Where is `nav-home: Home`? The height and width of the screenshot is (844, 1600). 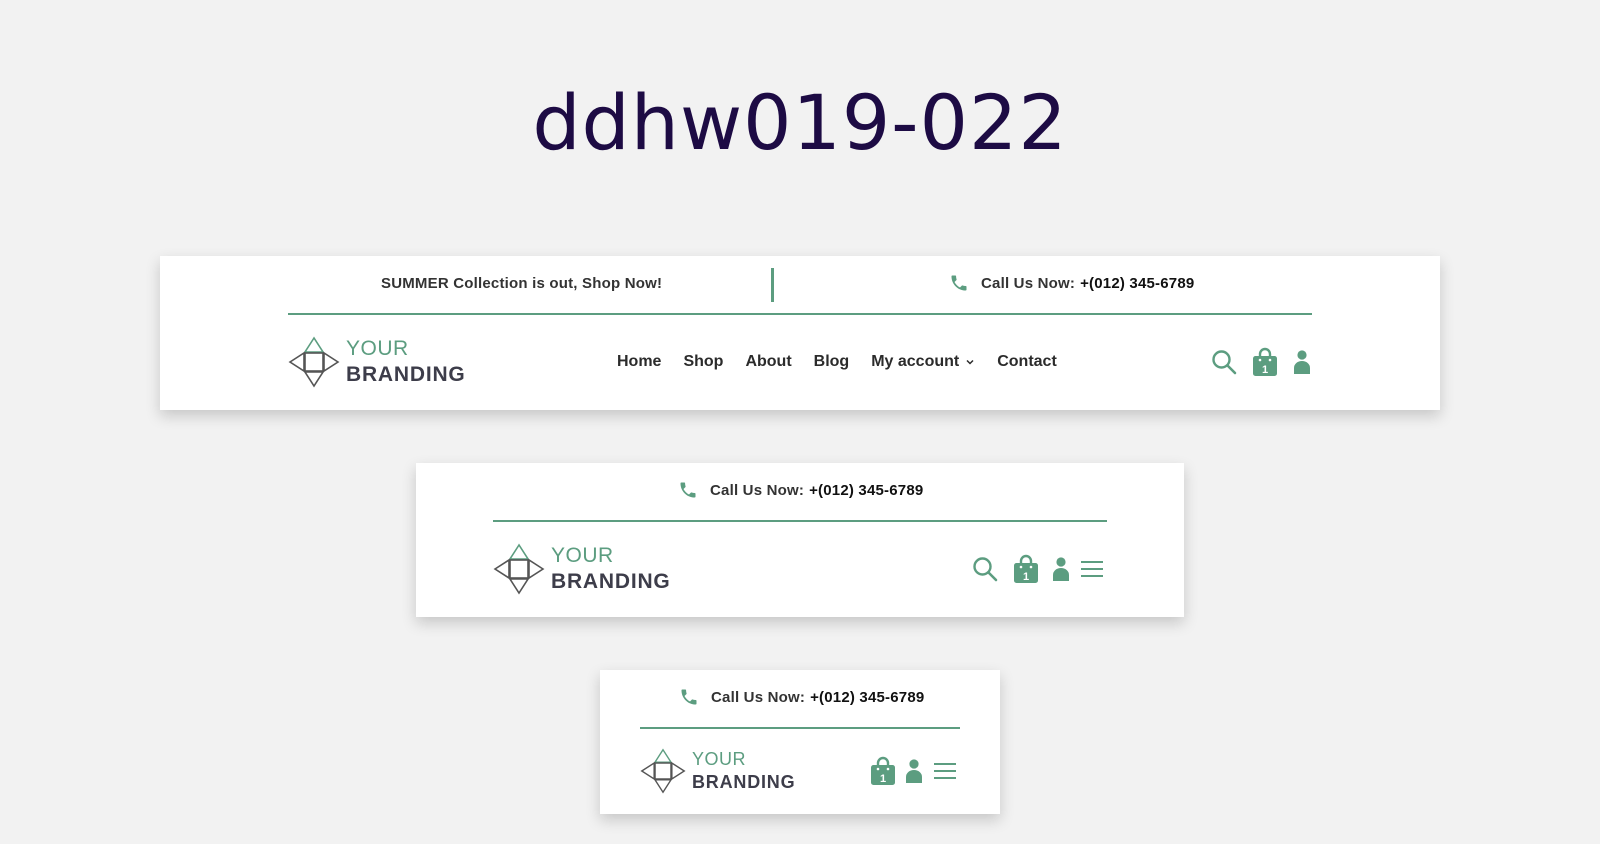
nav-home: Home is located at coordinates (639, 362).